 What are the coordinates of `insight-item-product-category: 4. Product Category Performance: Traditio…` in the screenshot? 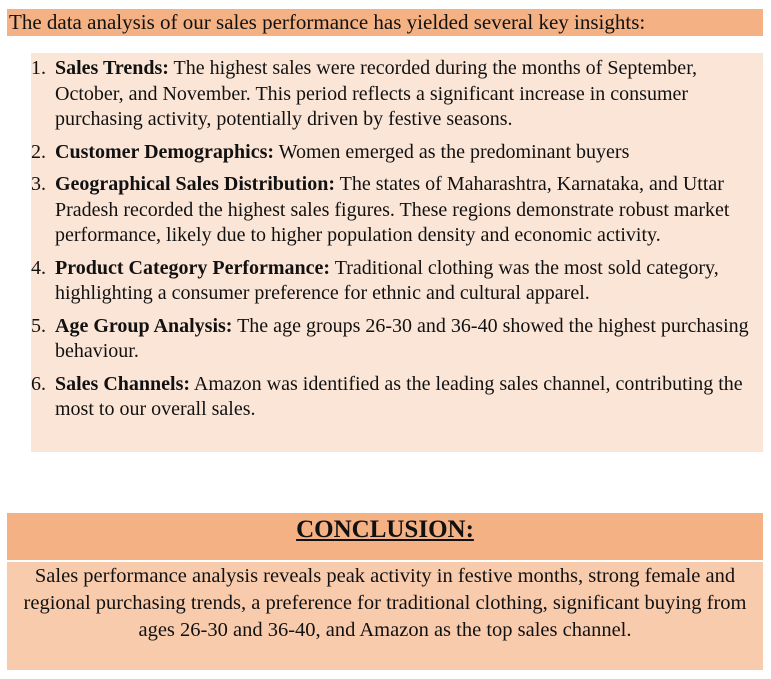 It's located at (397, 281).